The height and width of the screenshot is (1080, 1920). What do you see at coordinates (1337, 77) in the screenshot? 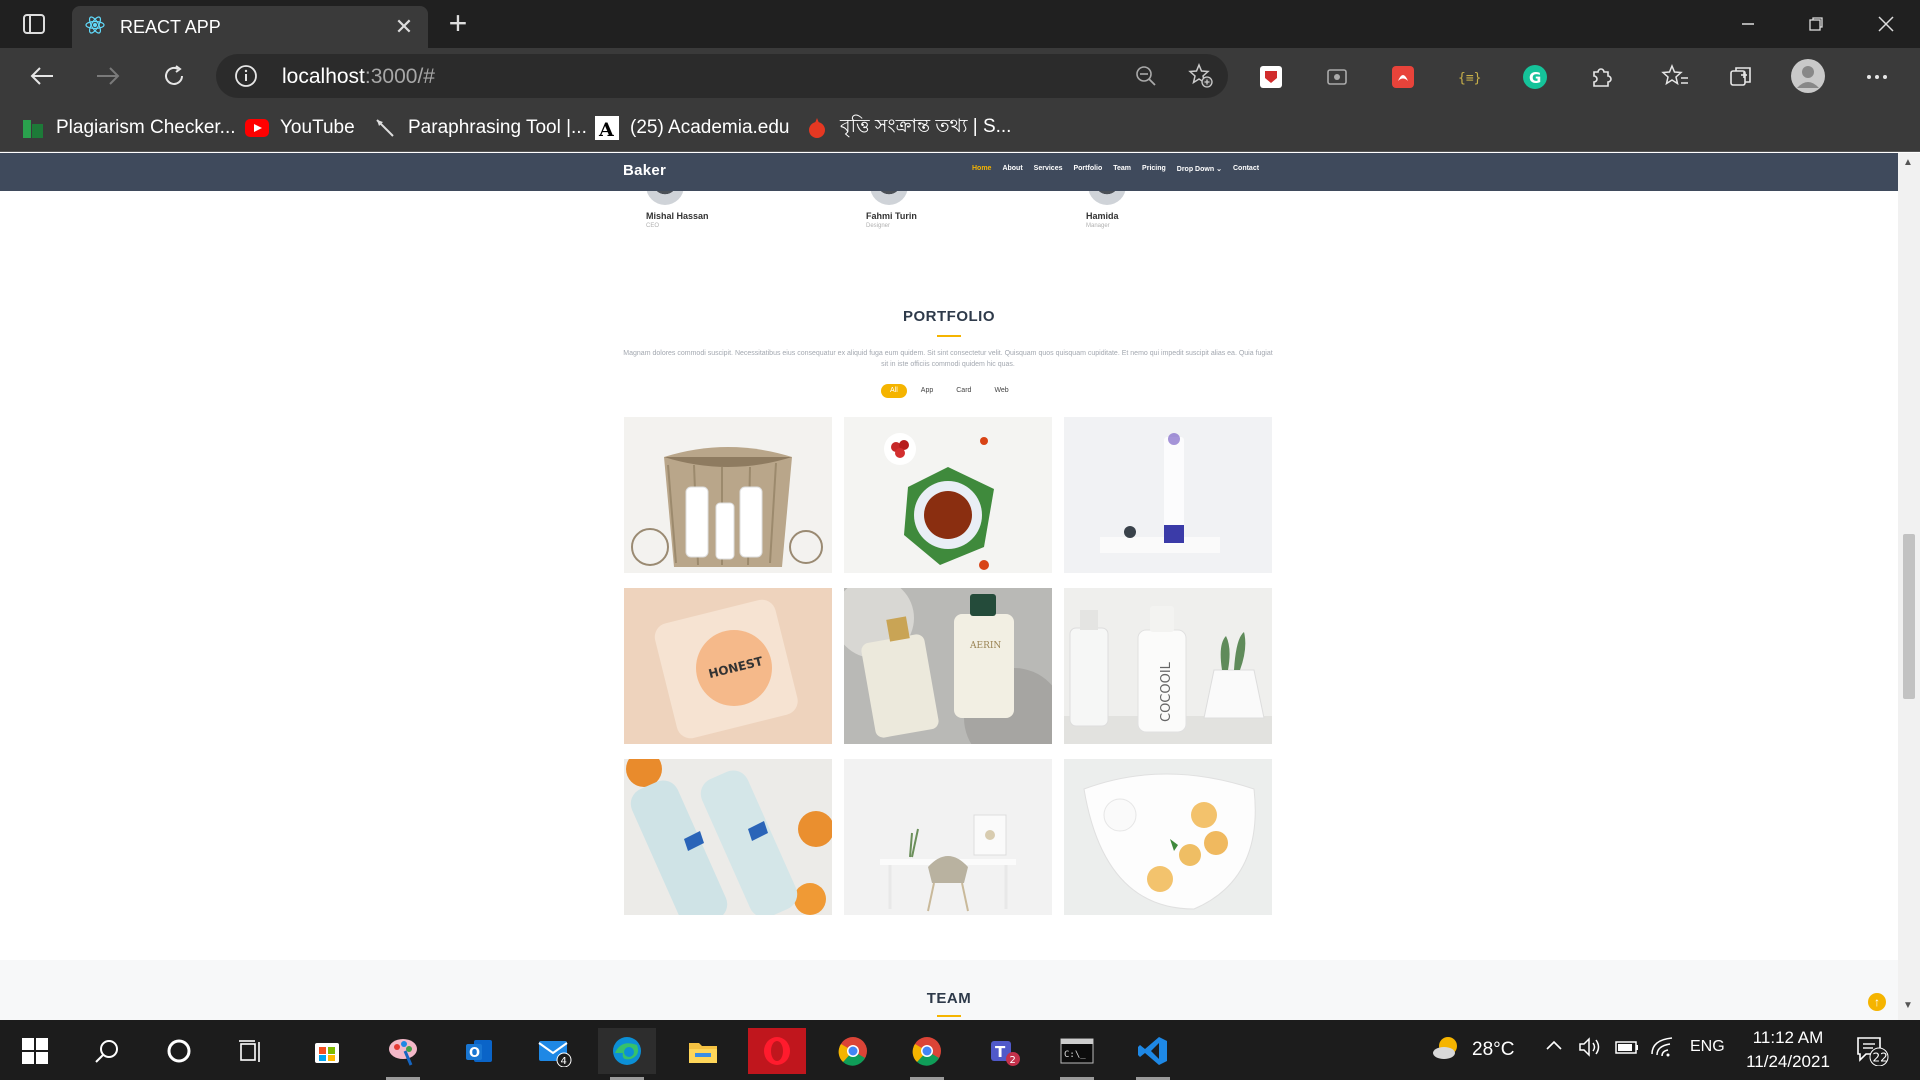
I see `screen-capture-extension-icon` at bounding box center [1337, 77].